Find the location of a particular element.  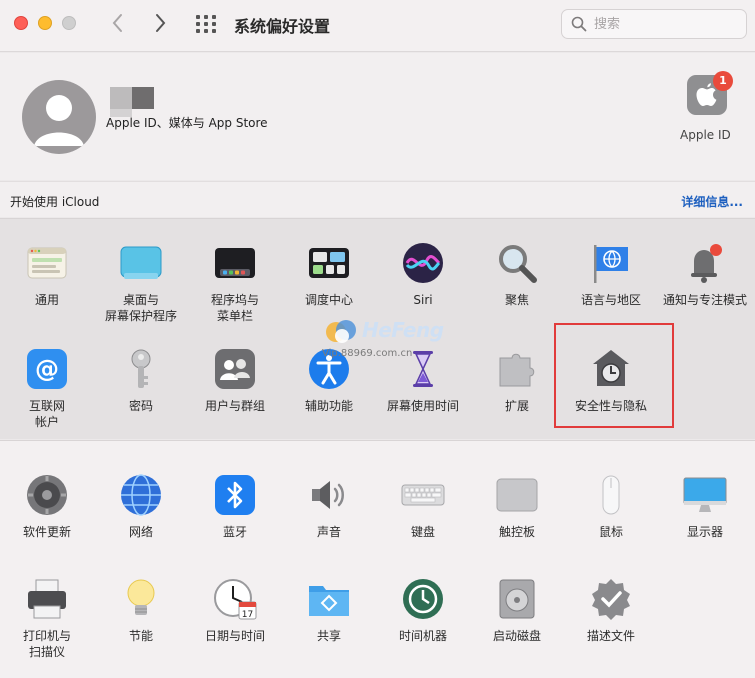

keyboard-icon is located at coordinates (423, 495).